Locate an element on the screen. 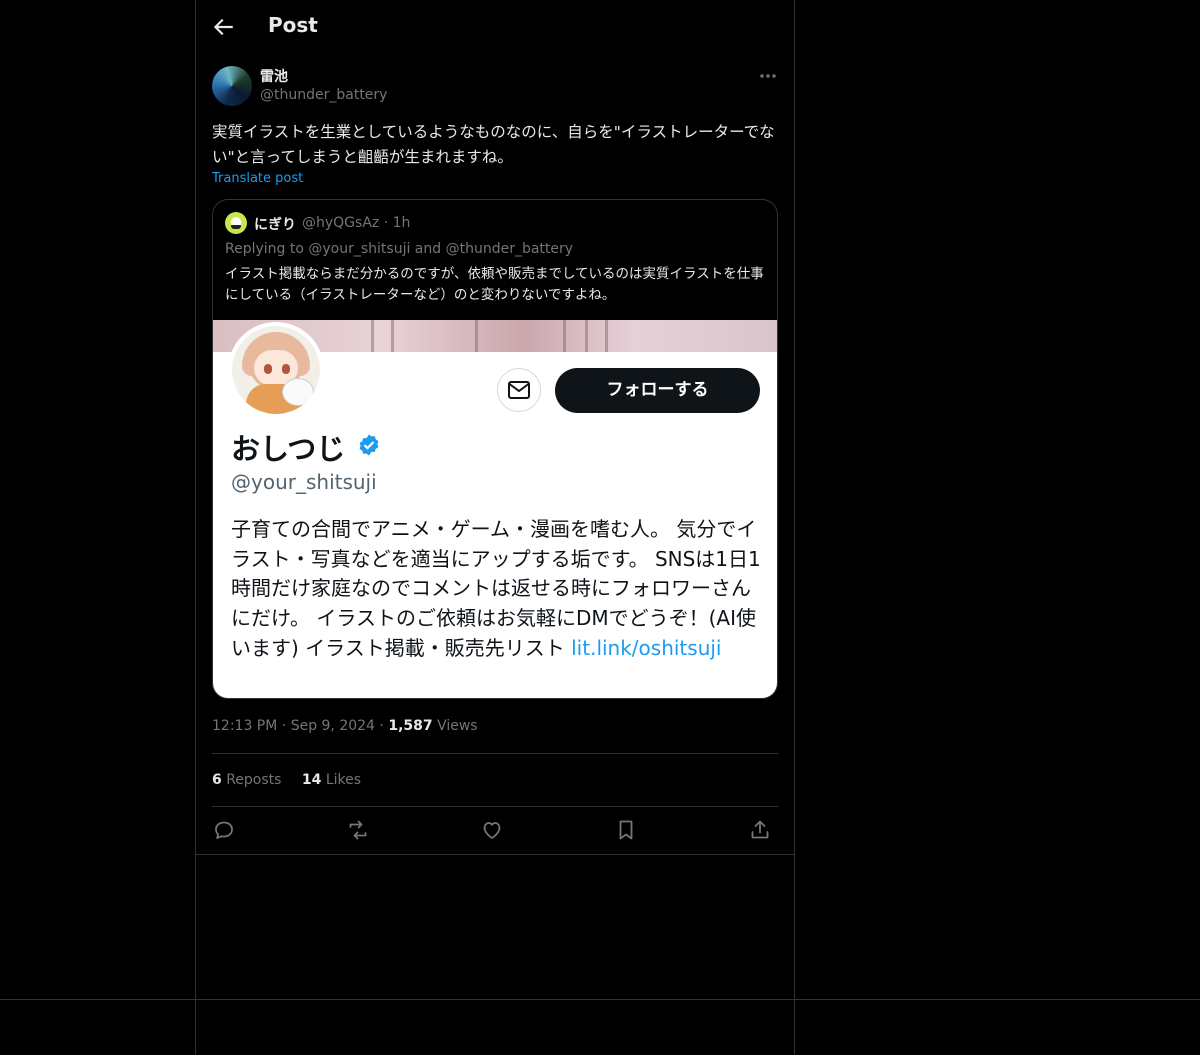  post-time: 12:13 PM is located at coordinates (244, 726).